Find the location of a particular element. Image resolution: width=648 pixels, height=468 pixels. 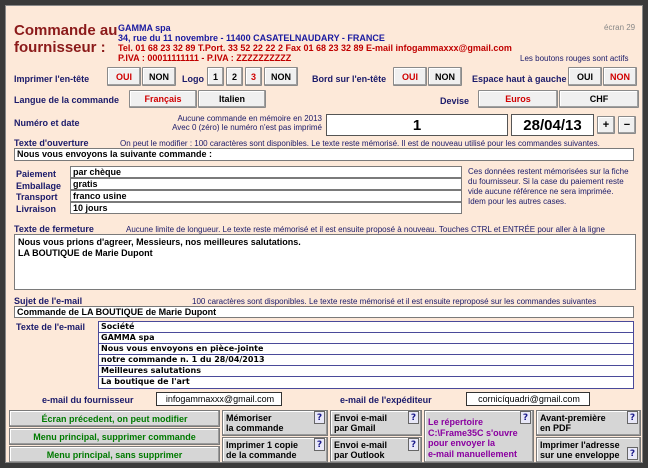

print-header-no-button: NON is located at coordinates (159, 76).